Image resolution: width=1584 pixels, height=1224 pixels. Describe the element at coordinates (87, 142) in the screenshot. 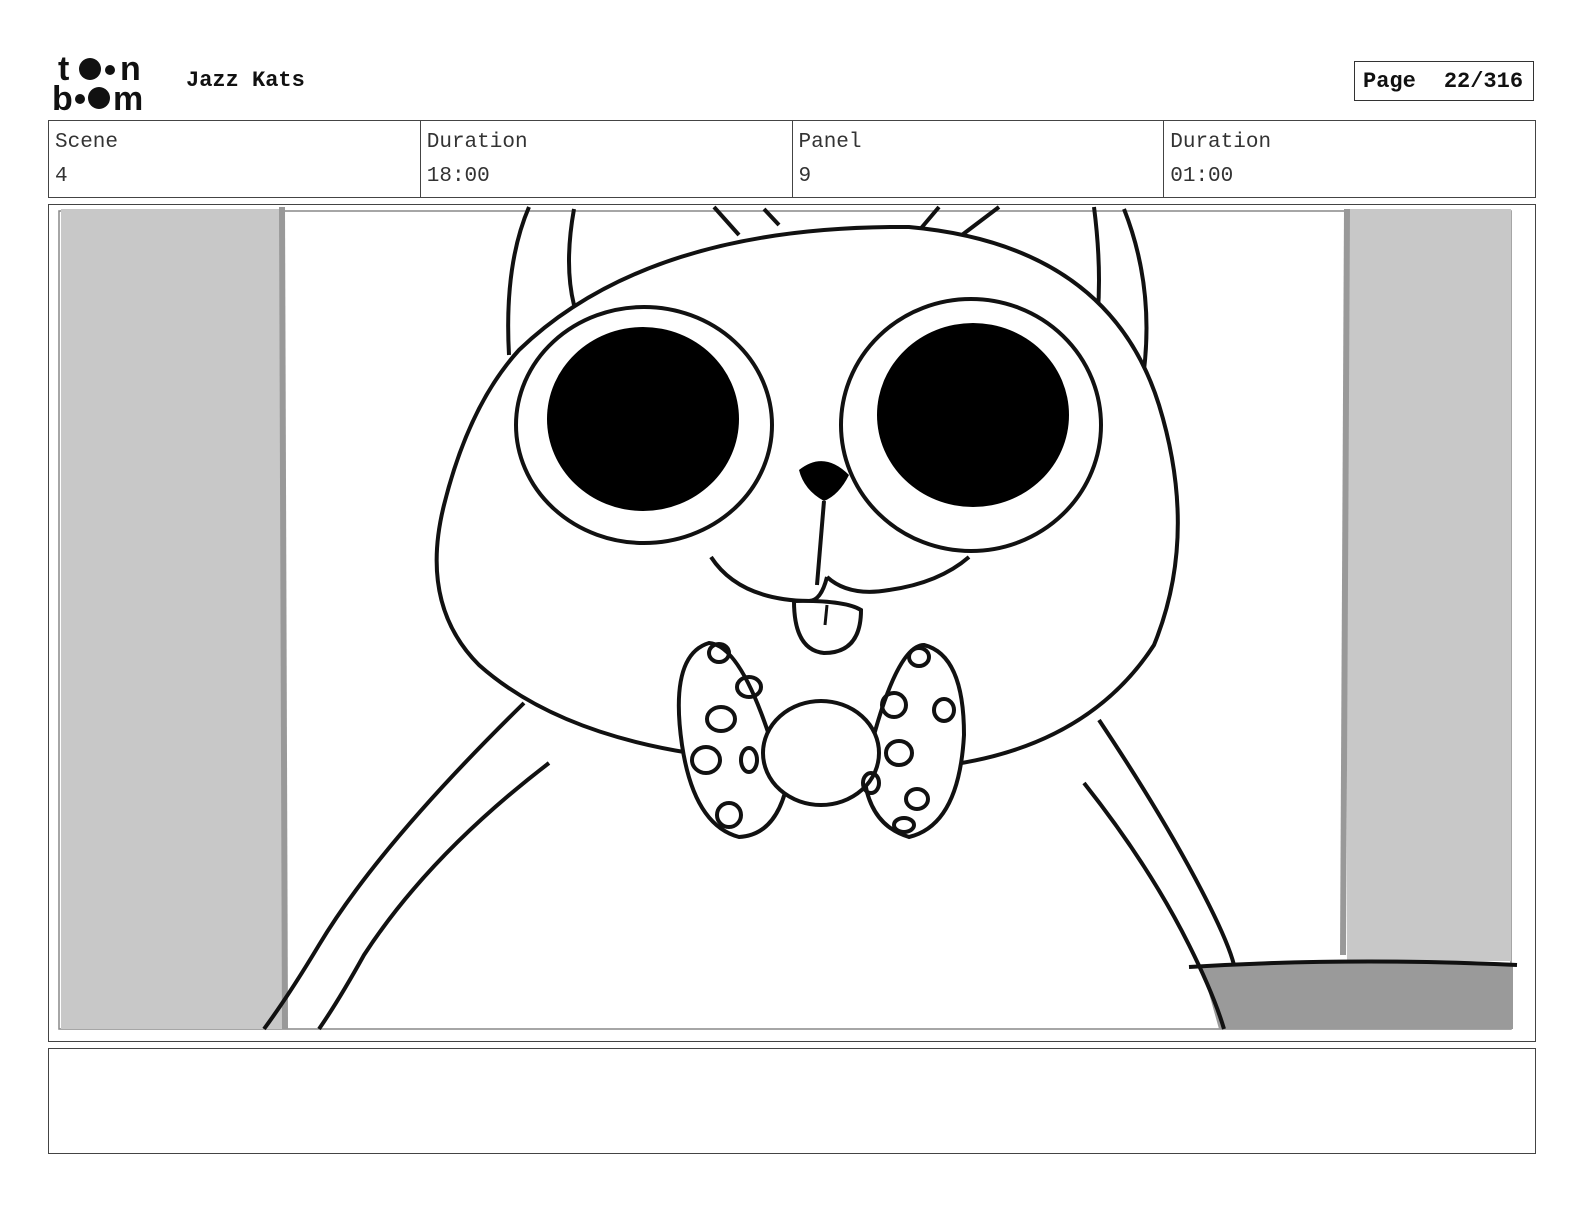

I see `scene-label: Scene` at that location.